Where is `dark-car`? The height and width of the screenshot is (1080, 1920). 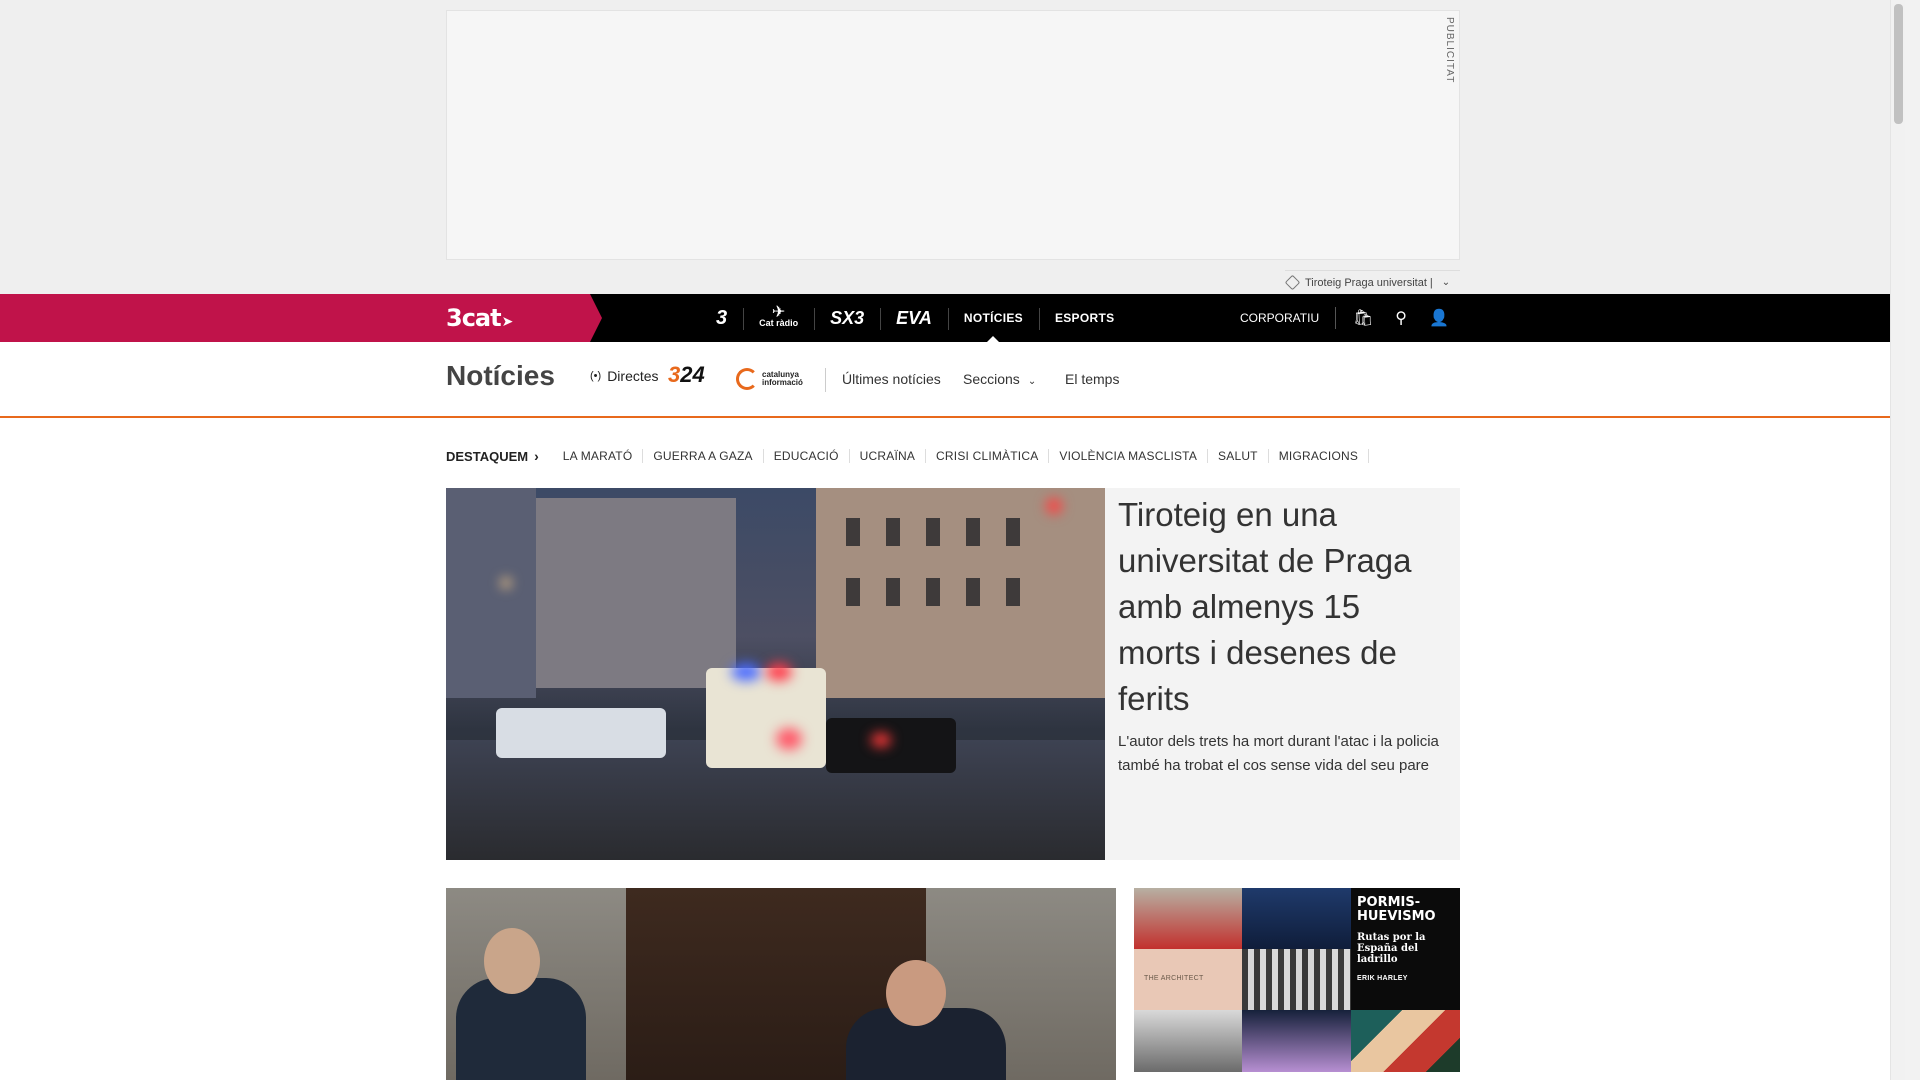
dark-car is located at coordinates (891, 745).